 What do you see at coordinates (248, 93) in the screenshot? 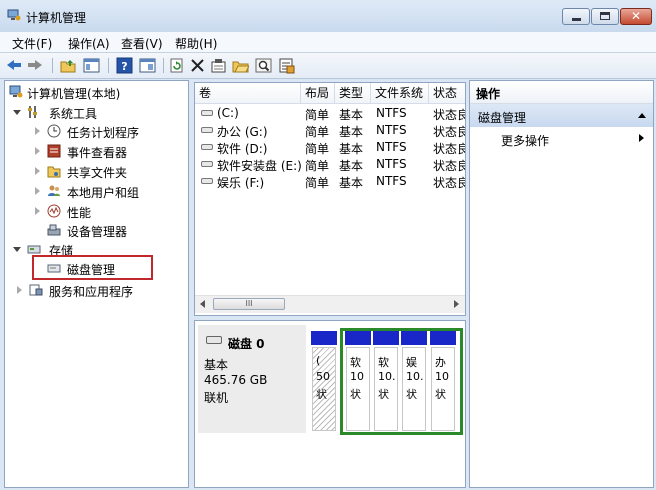
I see `column-header-volume: 卷` at bounding box center [248, 93].